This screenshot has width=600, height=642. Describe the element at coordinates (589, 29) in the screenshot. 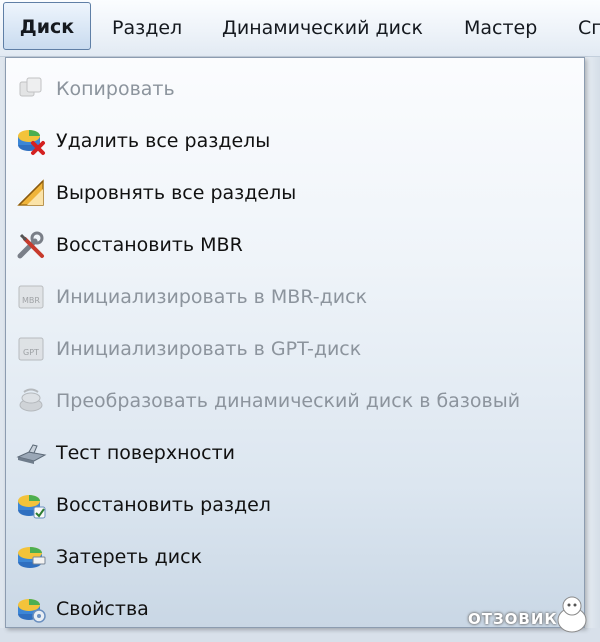

I see `menu-help-truncated: Сп` at that location.